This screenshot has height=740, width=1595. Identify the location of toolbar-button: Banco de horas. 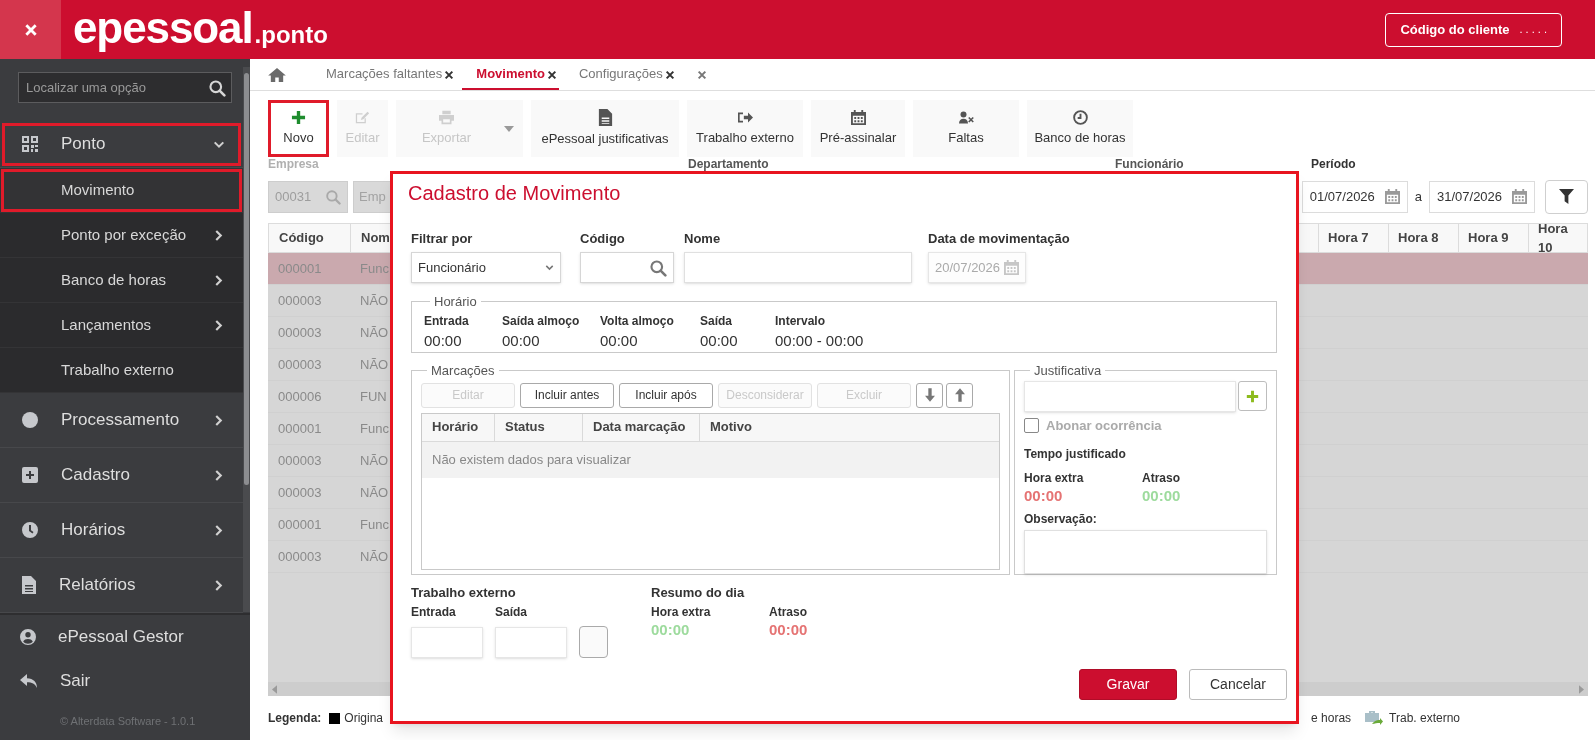
(1080, 128).